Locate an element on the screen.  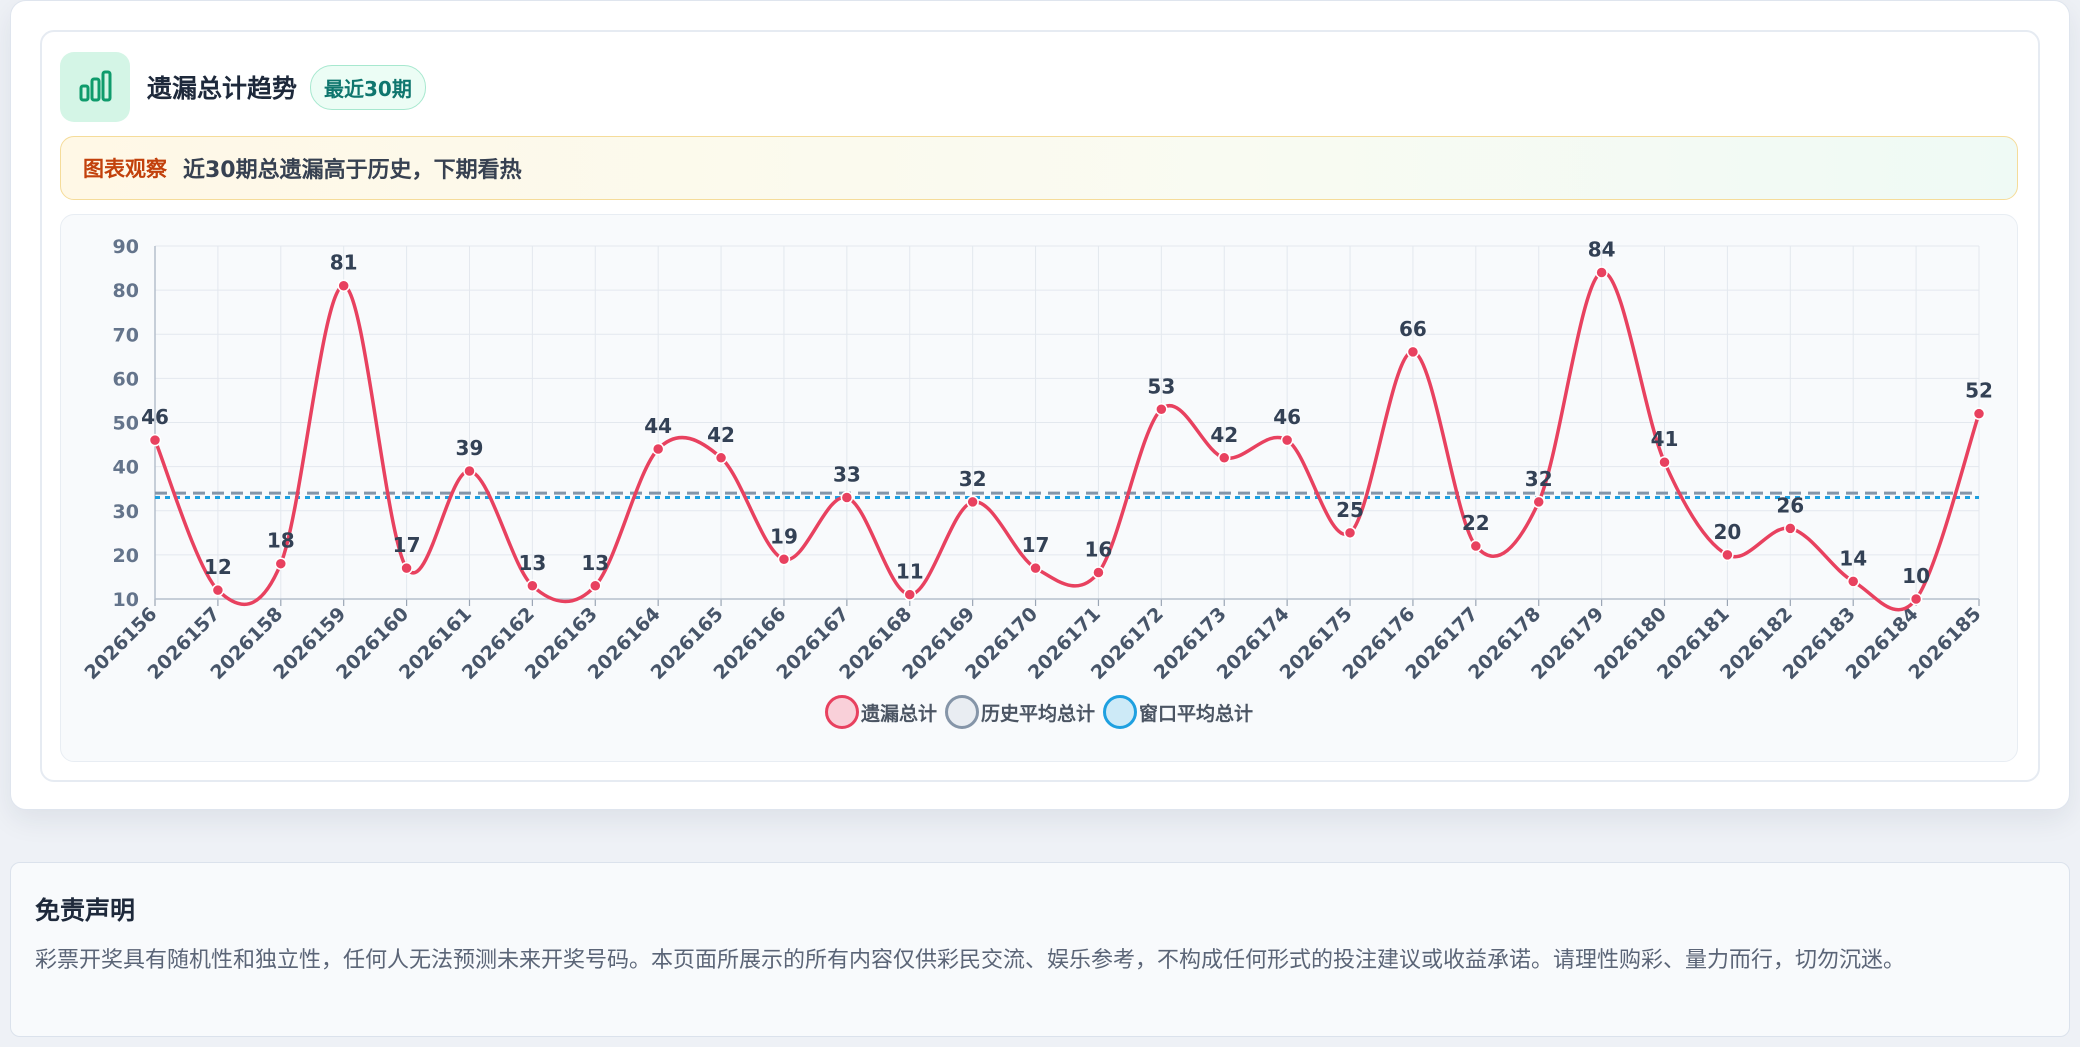
data-label: 12 is located at coordinates (218, 567).